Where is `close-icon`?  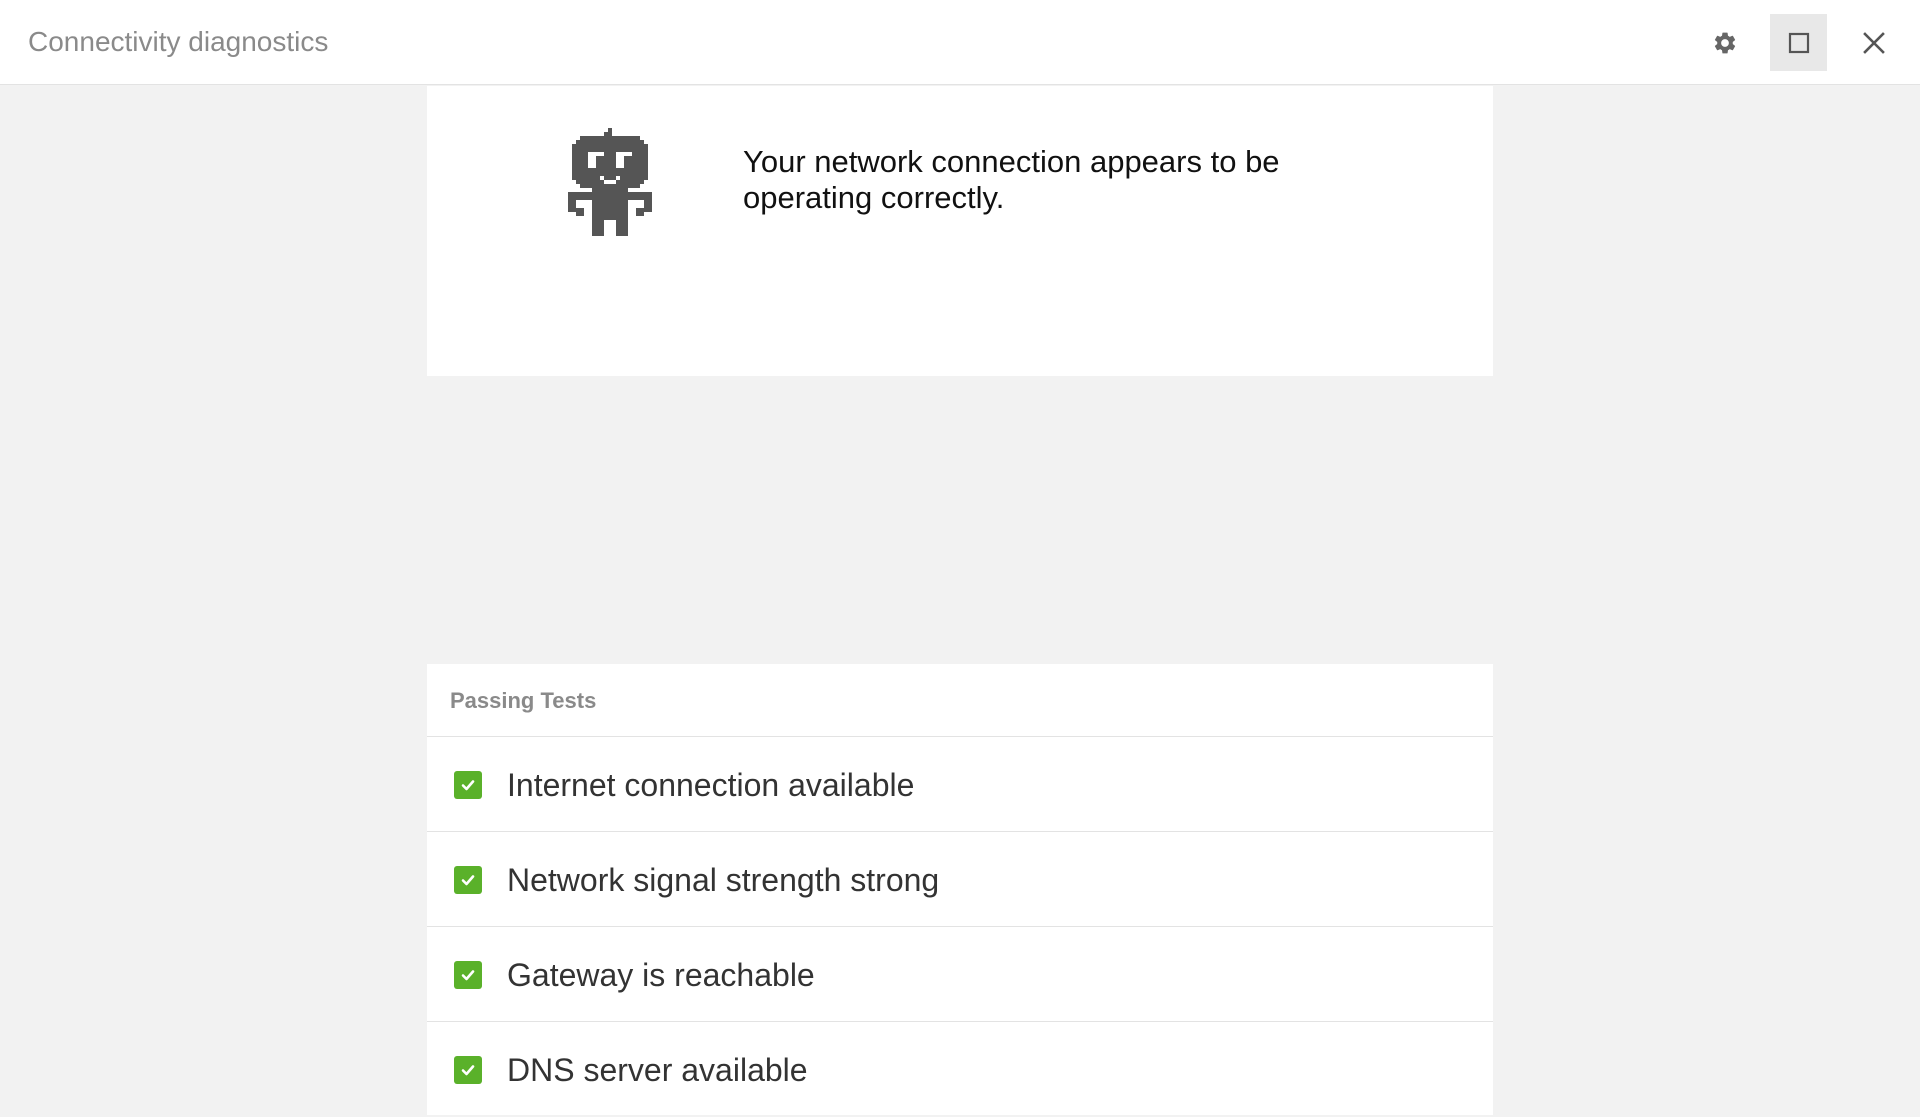 close-icon is located at coordinates (1873, 42).